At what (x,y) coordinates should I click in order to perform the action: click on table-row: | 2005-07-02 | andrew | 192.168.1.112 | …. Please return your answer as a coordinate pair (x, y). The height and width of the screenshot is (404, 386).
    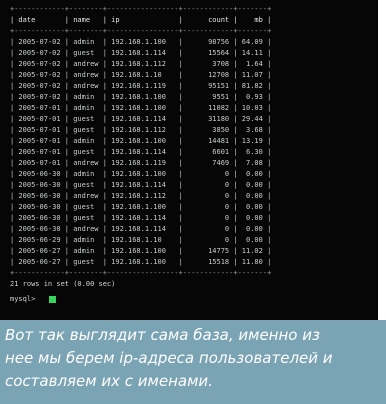
    Looking at the image, I should click on (141, 64).